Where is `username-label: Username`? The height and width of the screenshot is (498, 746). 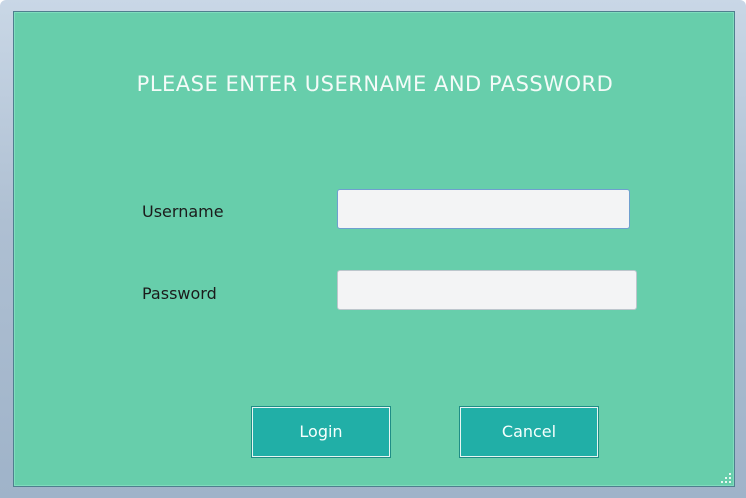
username-label: Username is located at coordinates (183, 211).